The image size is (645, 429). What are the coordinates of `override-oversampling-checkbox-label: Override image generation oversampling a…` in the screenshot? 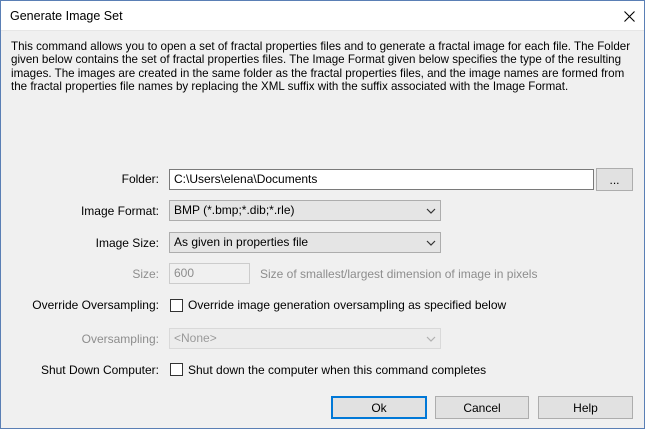 It's located at (347, 305).